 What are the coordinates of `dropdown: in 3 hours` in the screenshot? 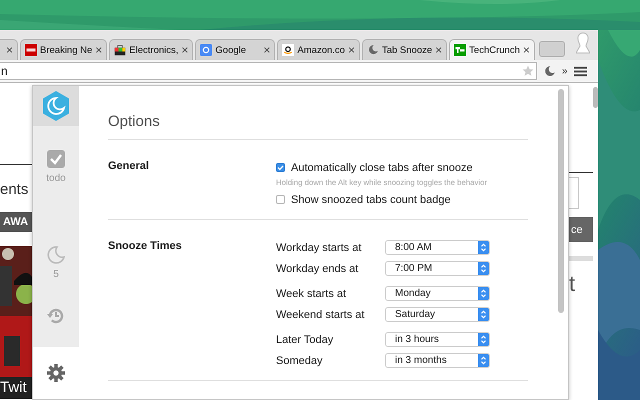 It's located at (437, 339).